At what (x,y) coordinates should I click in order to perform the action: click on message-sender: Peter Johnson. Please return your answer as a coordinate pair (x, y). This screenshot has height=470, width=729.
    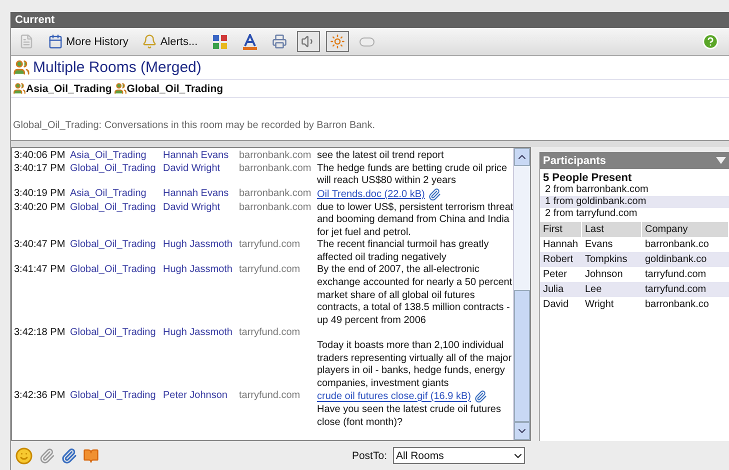
    Looking at the image, I should click on (195, 397).